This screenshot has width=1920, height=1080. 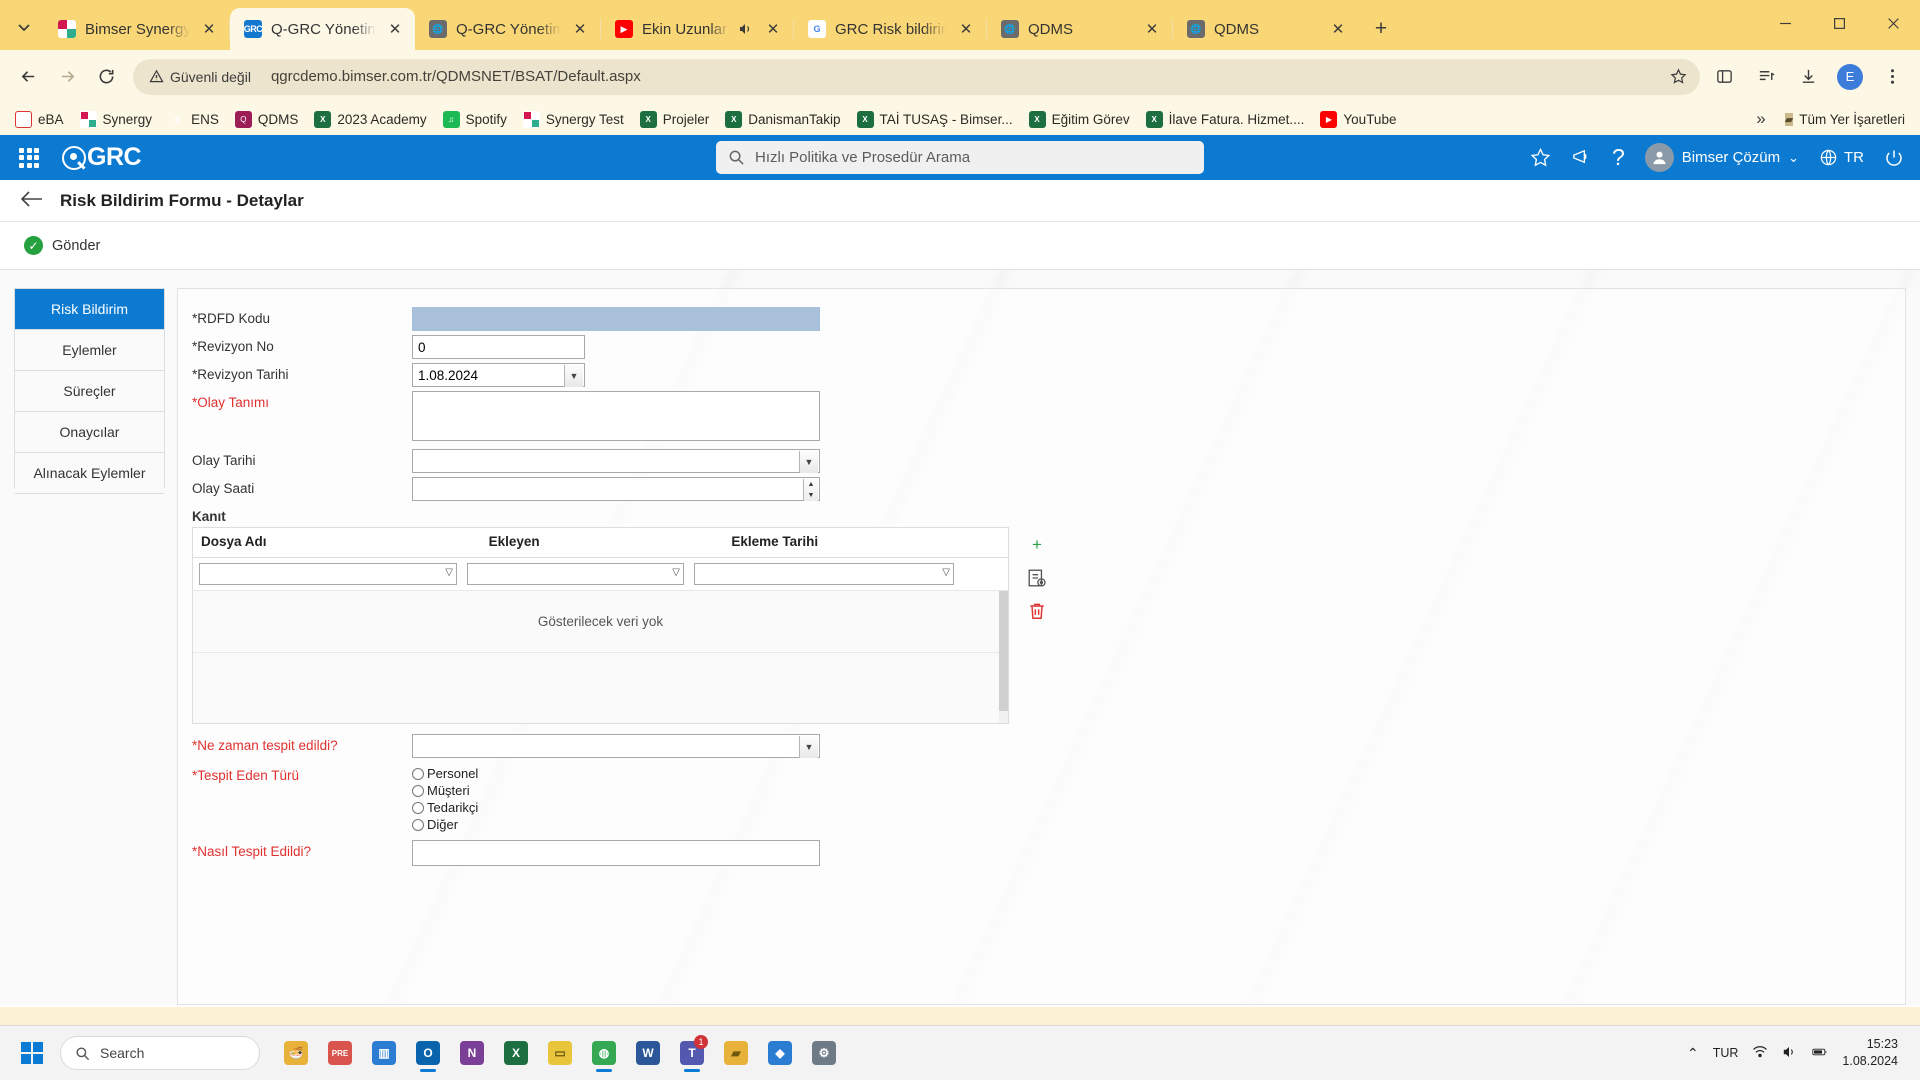 I want to click on app-launcher-icon, so click(x=29, y=158).